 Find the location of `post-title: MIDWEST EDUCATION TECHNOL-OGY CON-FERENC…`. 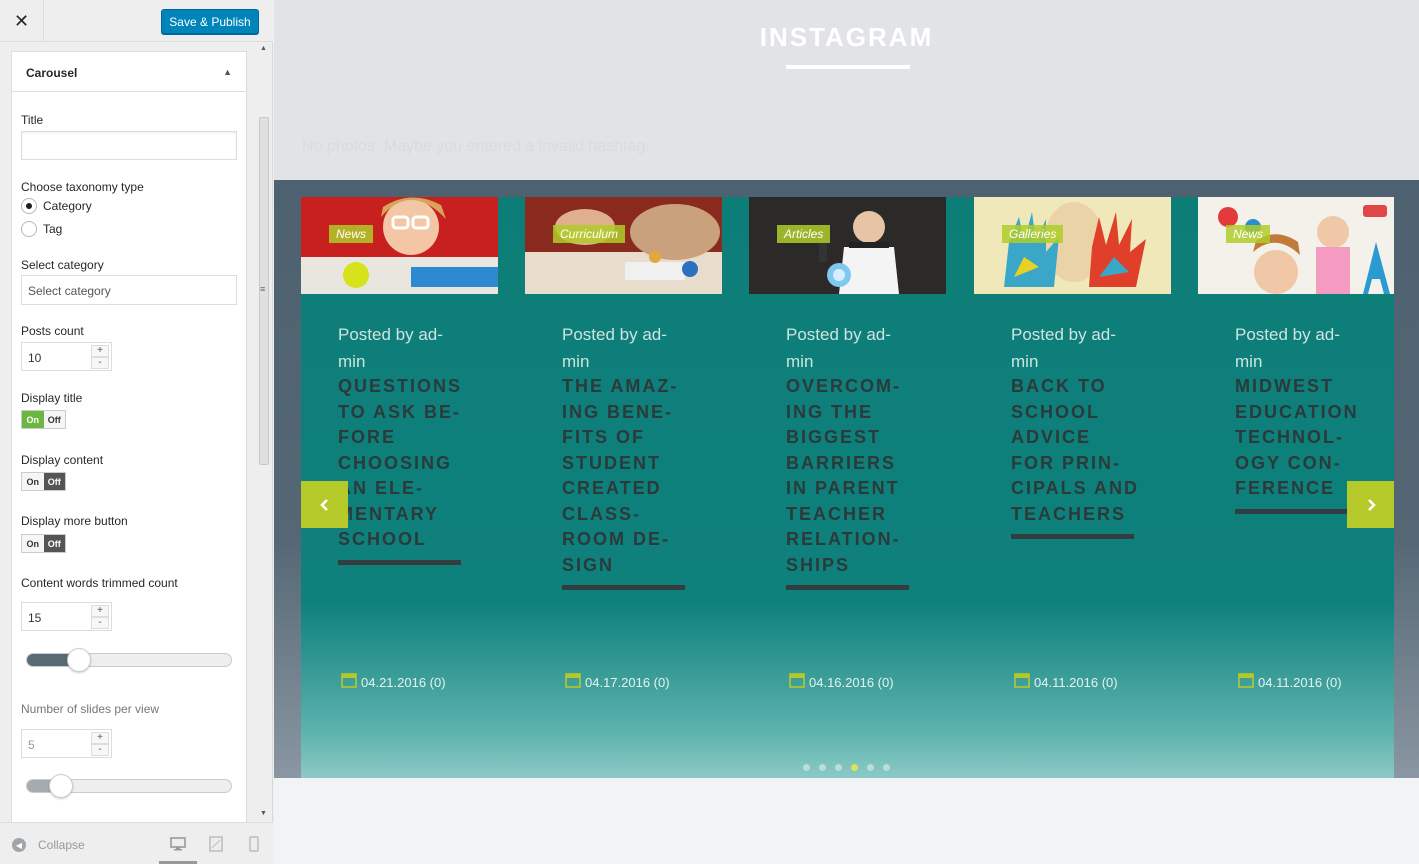

post-title: MIDWEST EDUCATION TECHNOL-OGY CON-FERENC… is located at coordinates (1297, 438).